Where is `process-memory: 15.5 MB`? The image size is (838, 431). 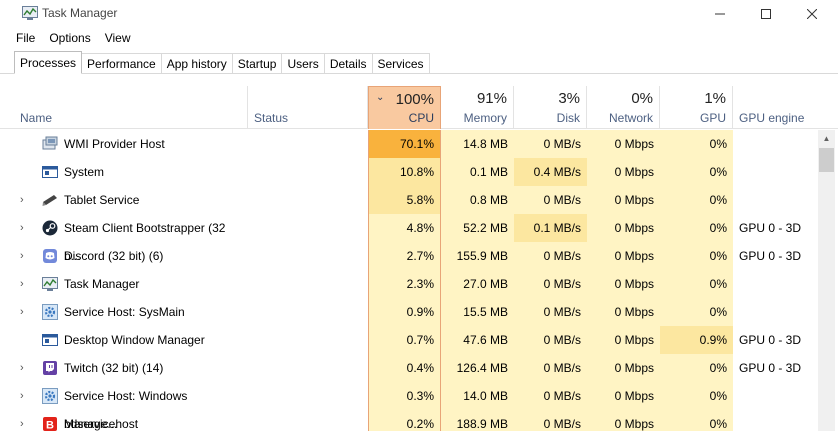
process-memory: 15.5 MB is located at coordinates (477, 312).